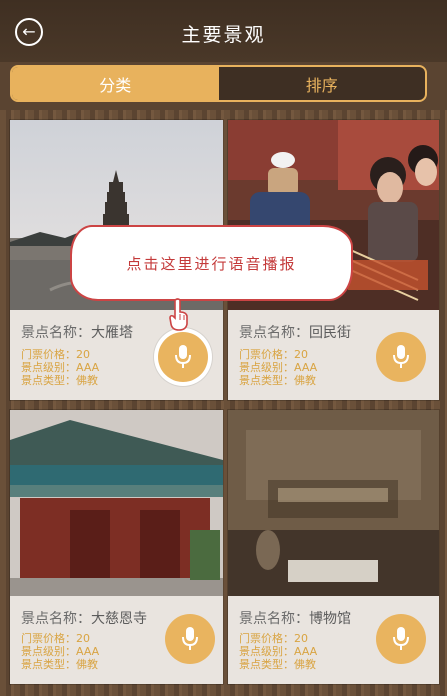 This screenshot has height=696, width=447. What do you see at coordinates (223, 35) in the screenshot?
I see `page-title: 主要景观` at bounding box center [223, 35].